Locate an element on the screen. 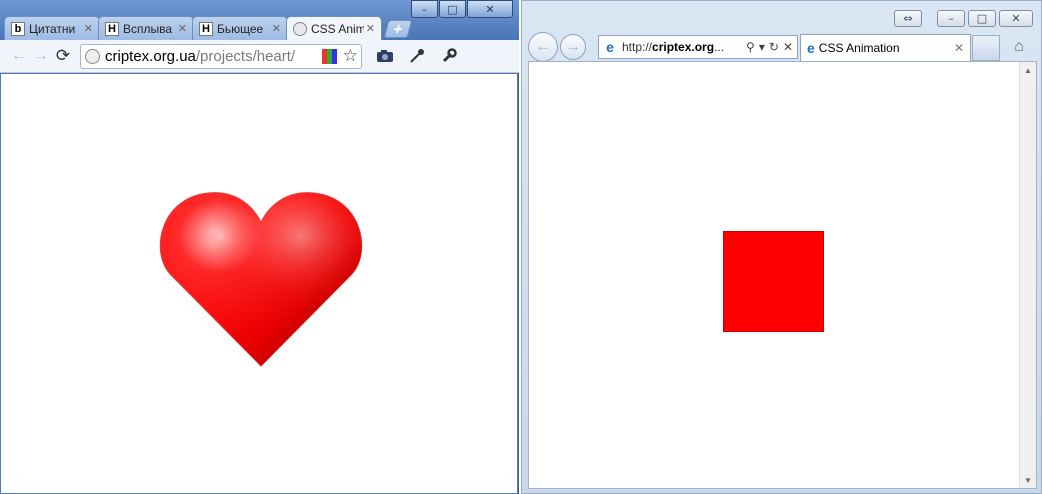 The height and width of the screenshot is (494, 1042). eyedropper-icon is located at coordinates (417, 56).